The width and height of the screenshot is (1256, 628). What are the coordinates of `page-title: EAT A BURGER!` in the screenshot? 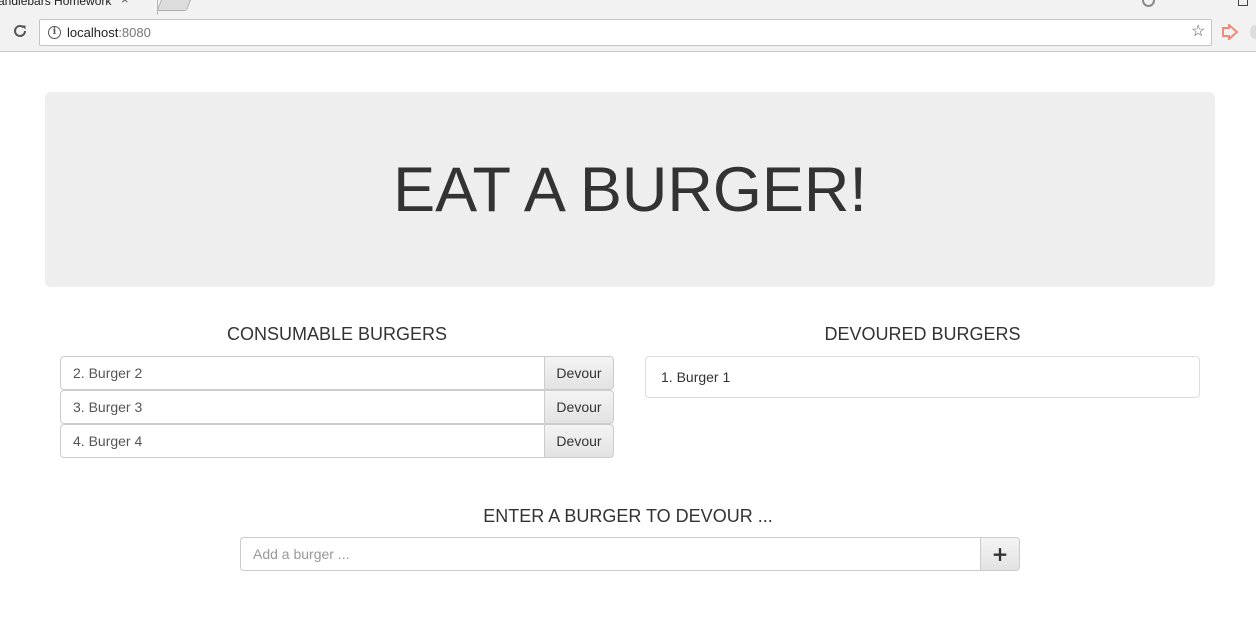 It's located at (630, 189).